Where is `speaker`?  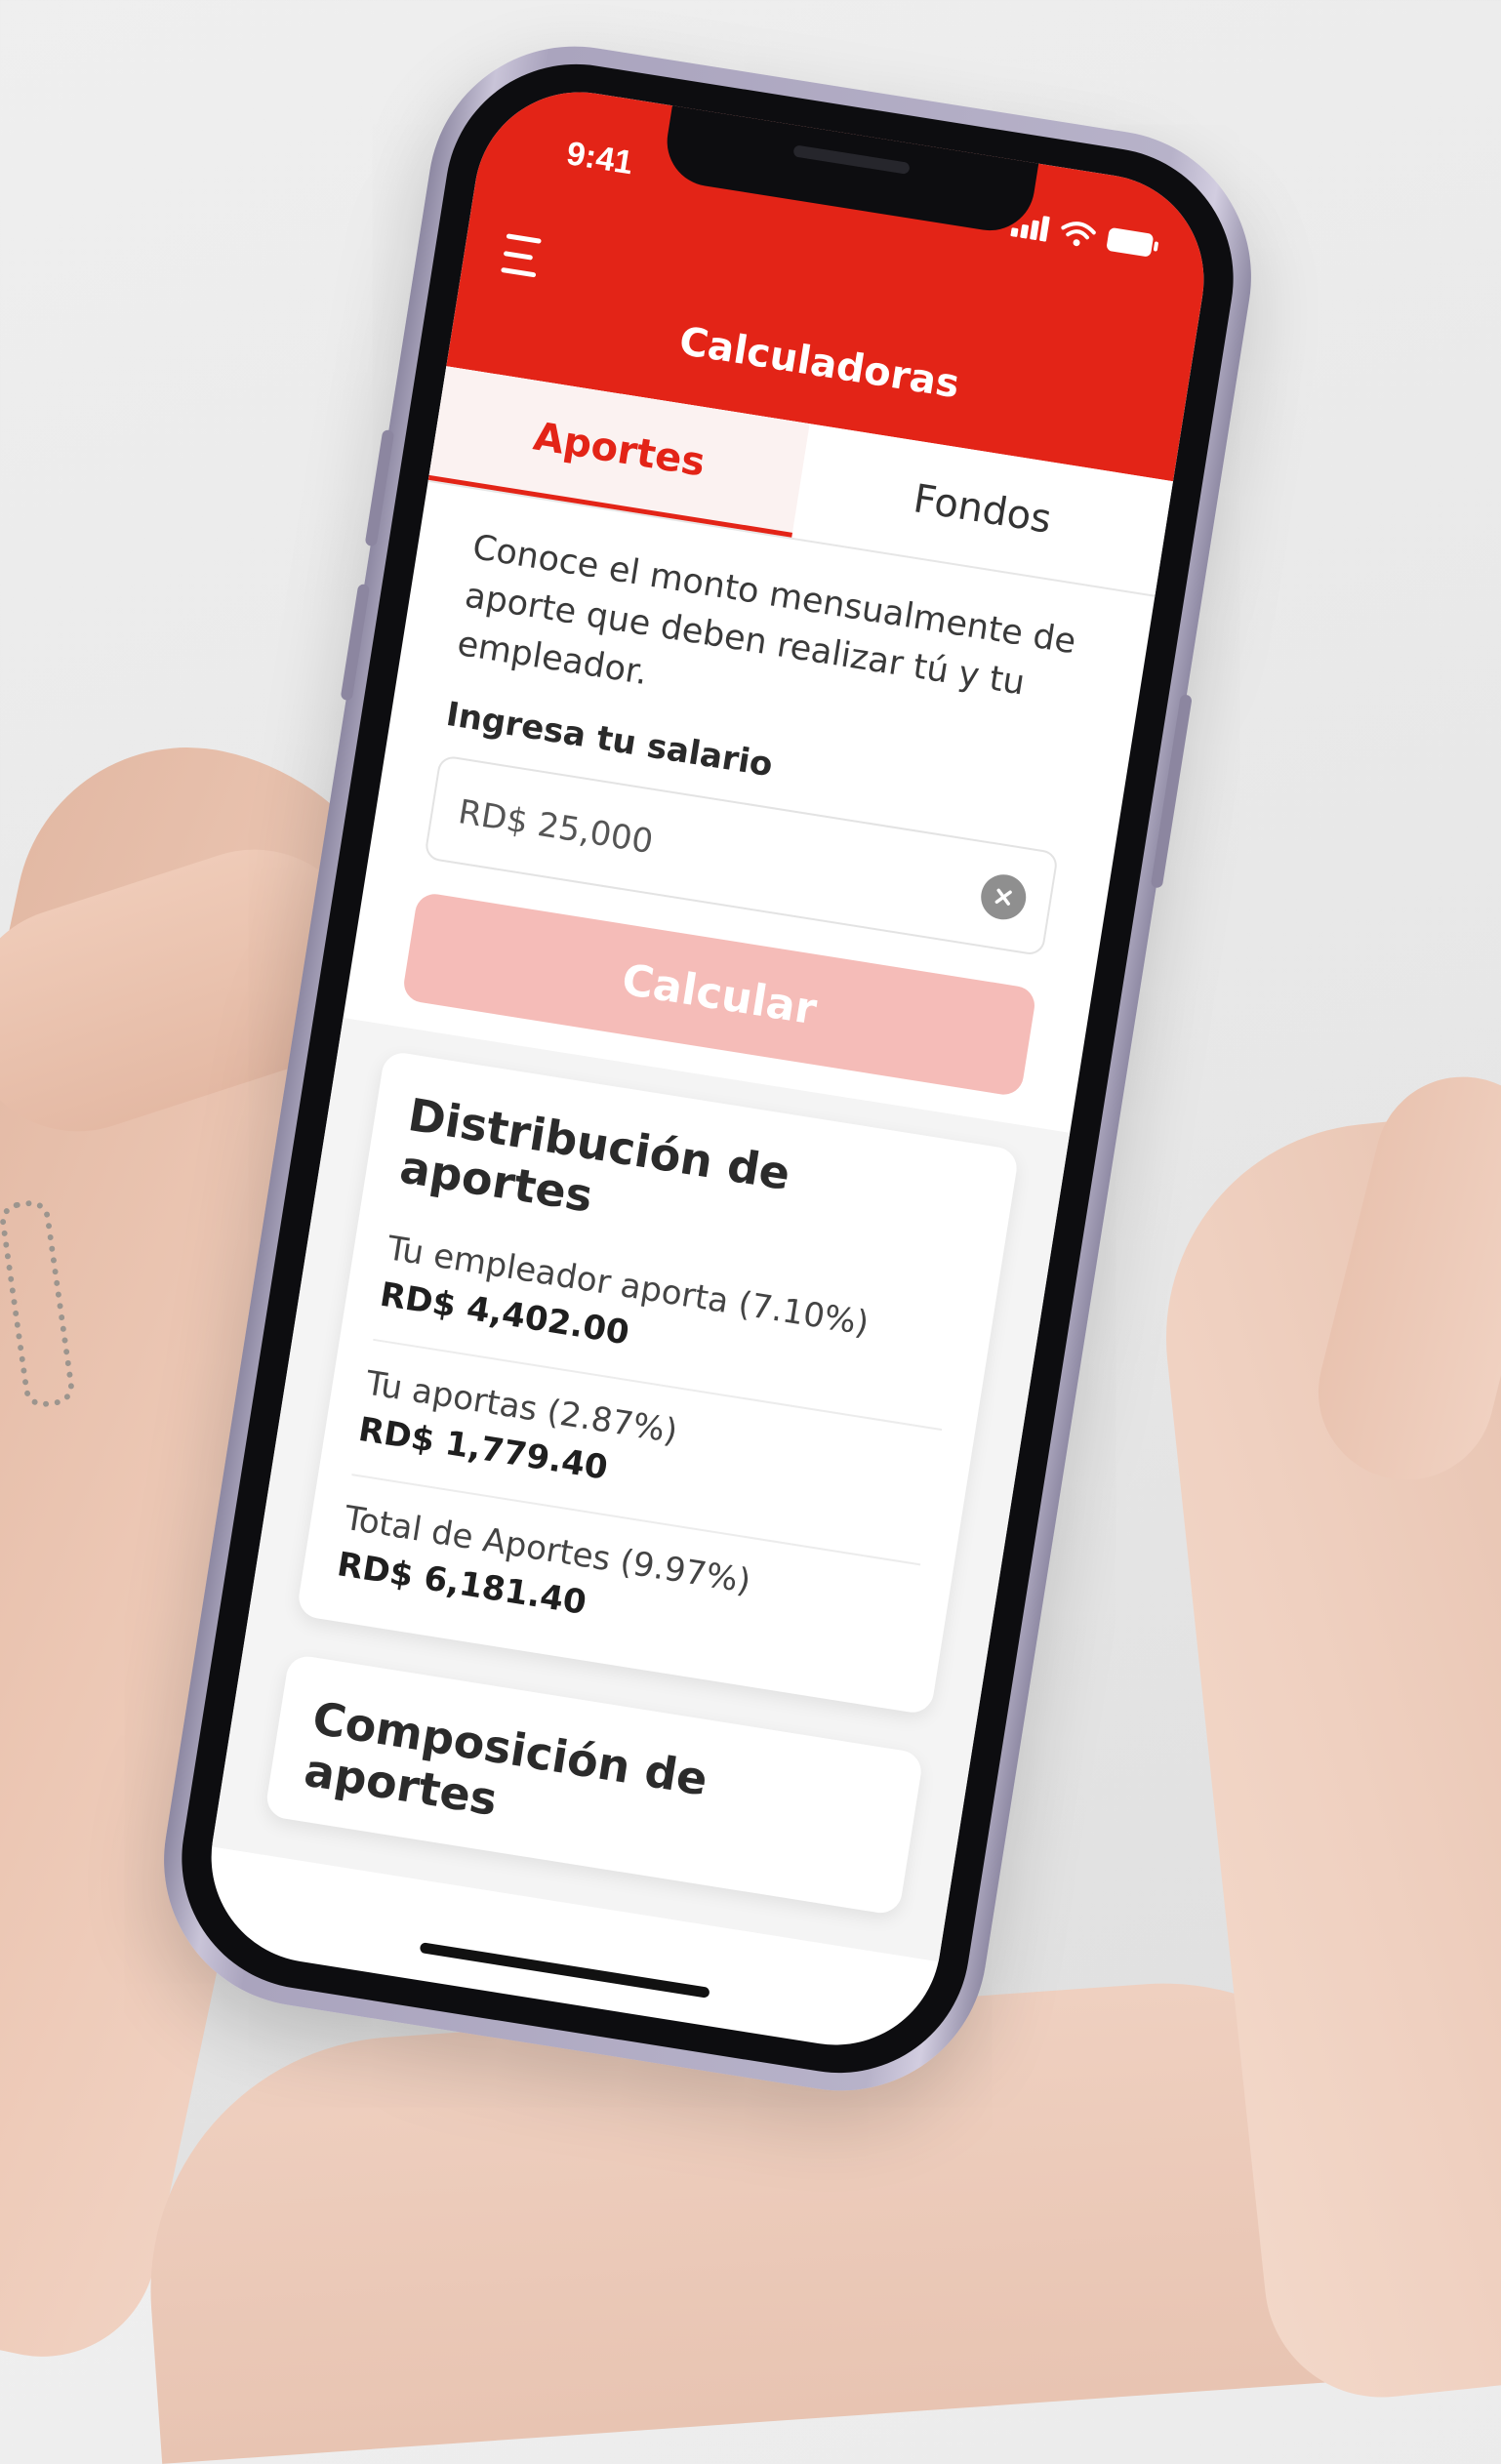
speaker is located at coordinates (852, 159).